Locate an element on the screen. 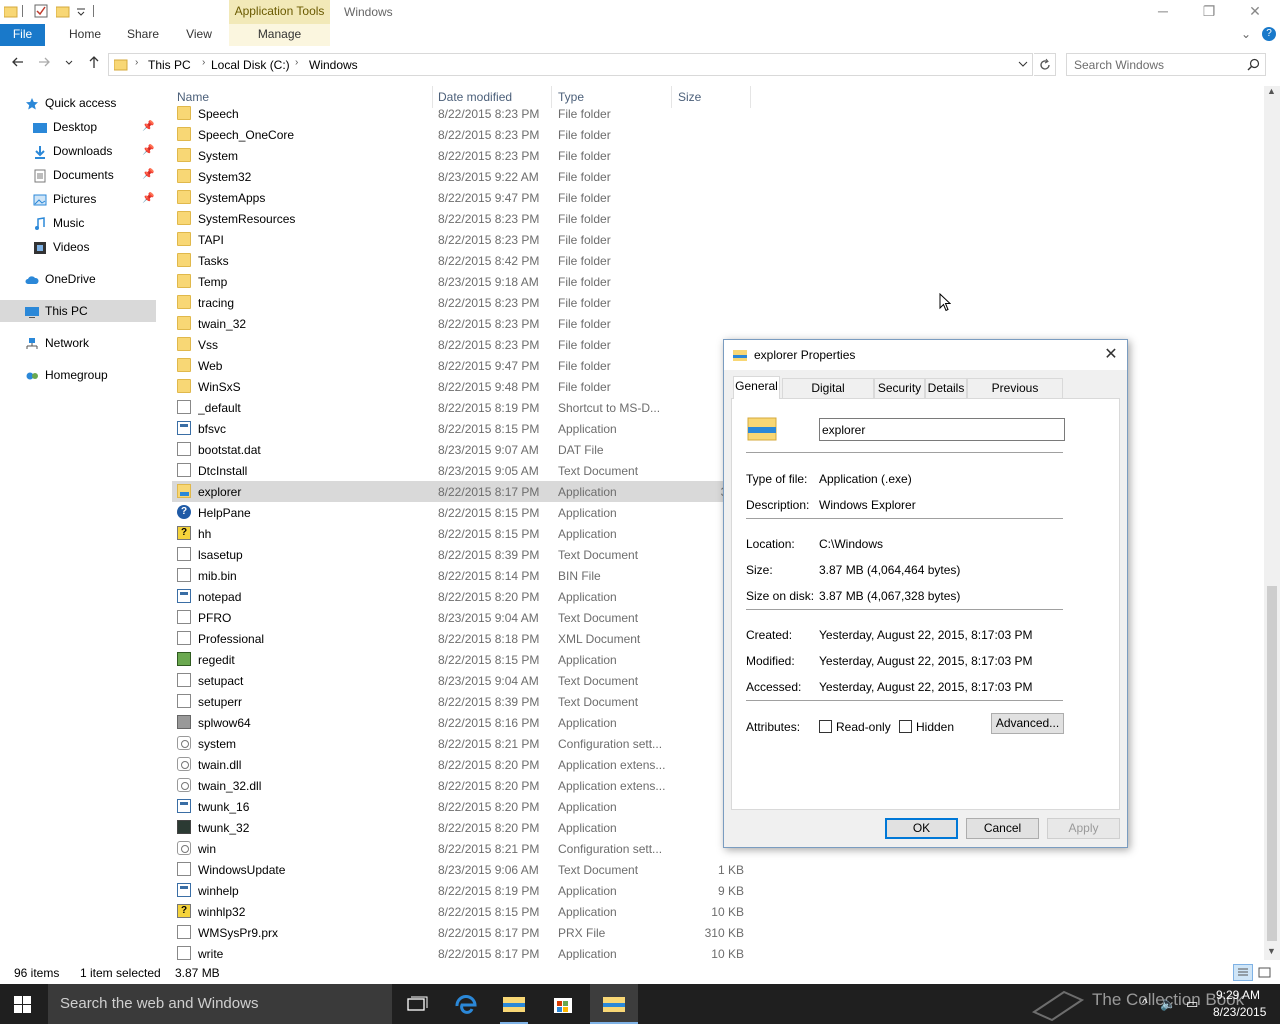 The image size is (1280, 1024). breadcrumb-local-disk: Local Disk (C:) is located at coordinates (250, 65).